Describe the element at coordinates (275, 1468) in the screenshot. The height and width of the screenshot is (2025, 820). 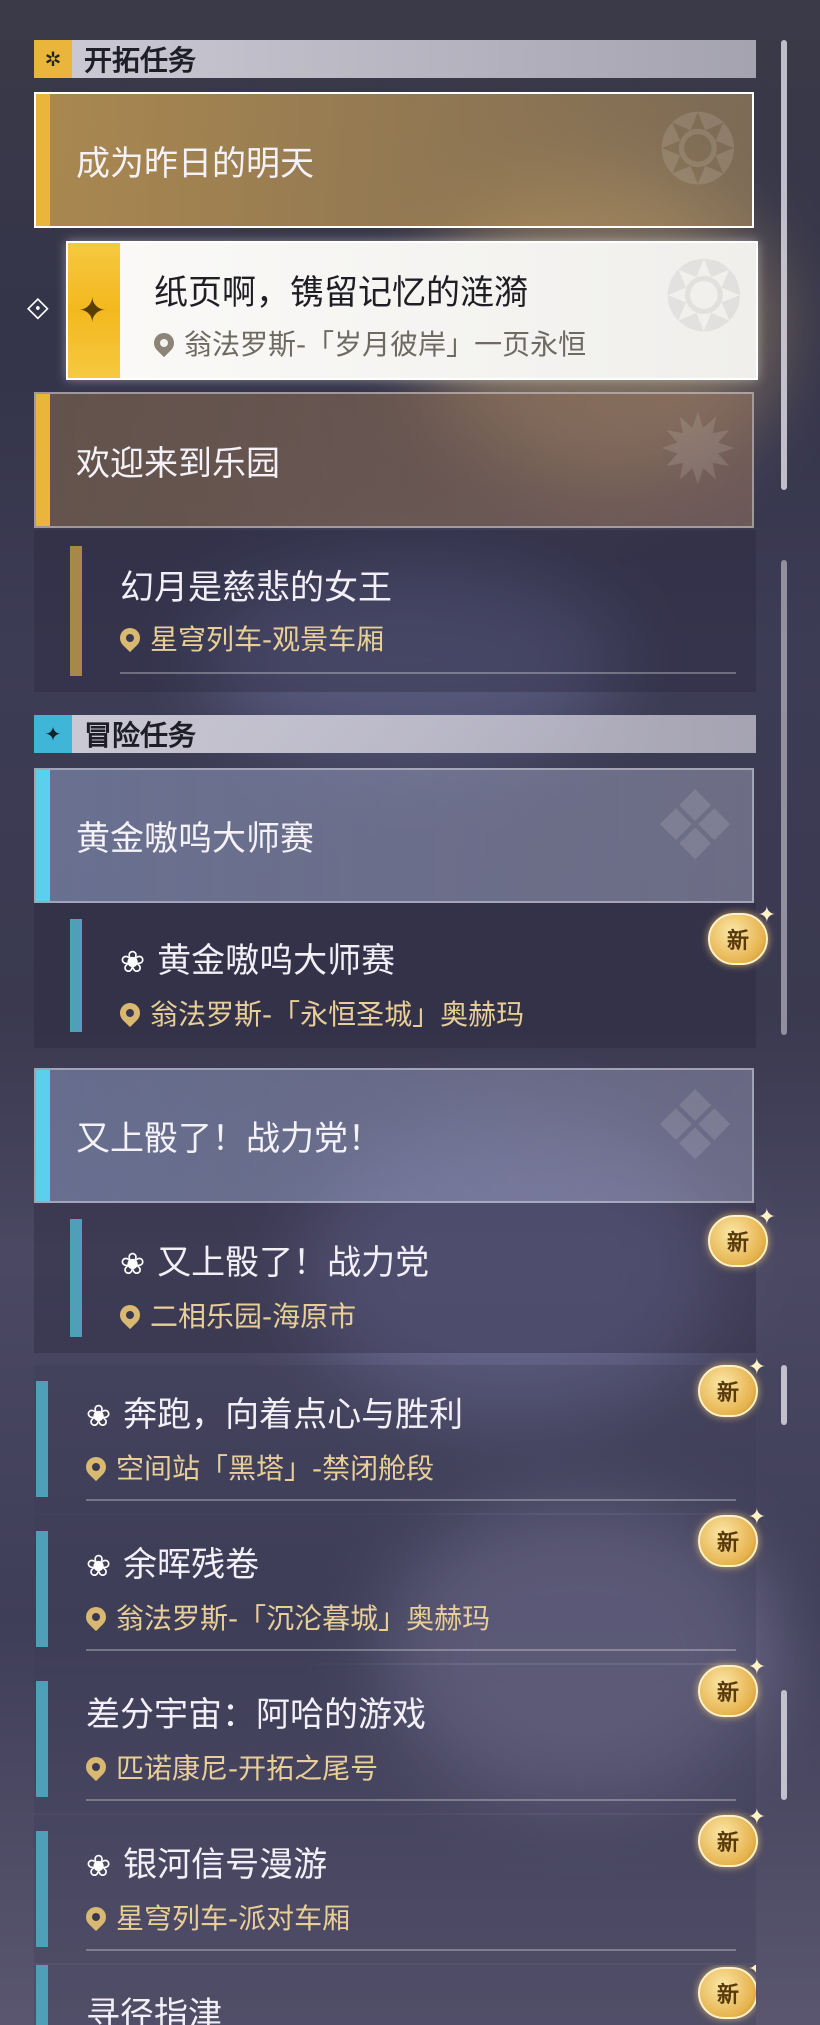
I see `location-text: 空间站「黑塔」-禁闭舱段` at that location.